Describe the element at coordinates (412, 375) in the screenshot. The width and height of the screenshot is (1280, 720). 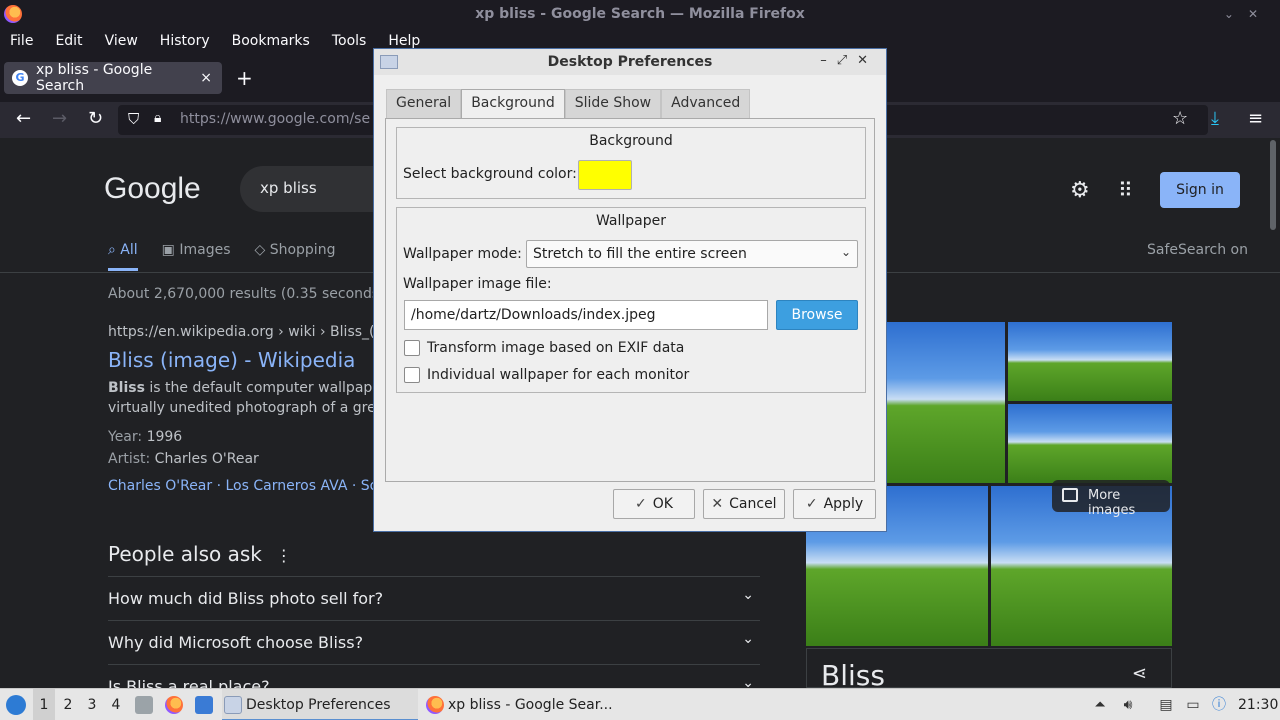
I see `per-monitor-checkbox` at that location.